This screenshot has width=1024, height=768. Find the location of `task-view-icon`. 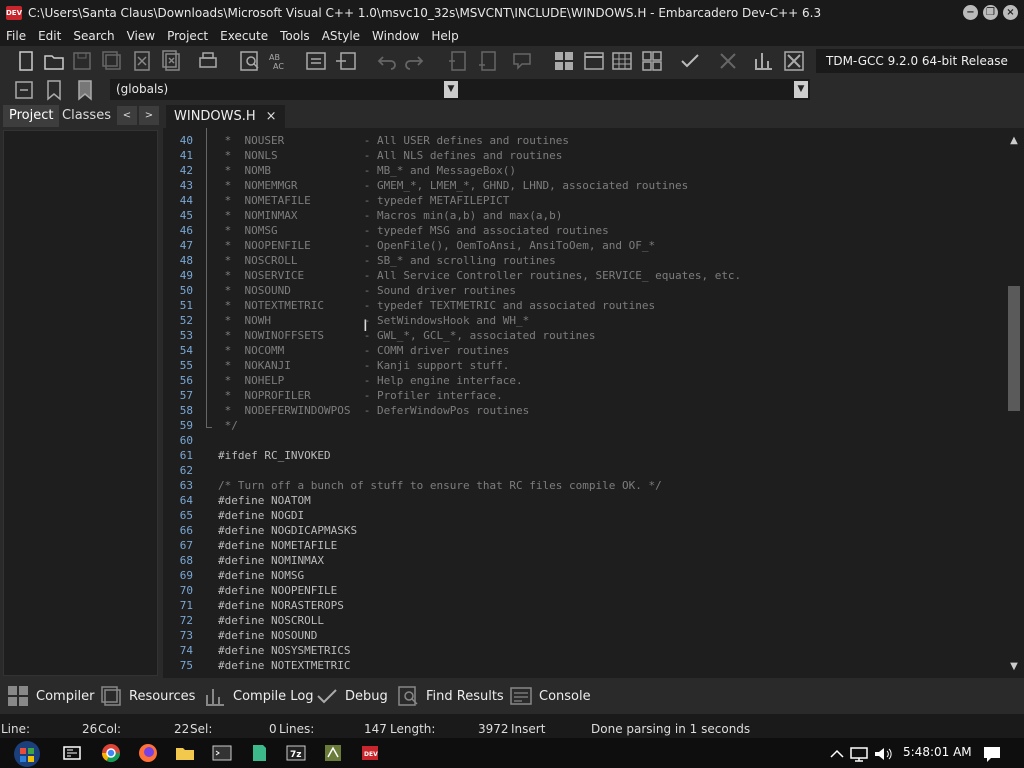

task-view-icon is located at coordinates (72, 753).